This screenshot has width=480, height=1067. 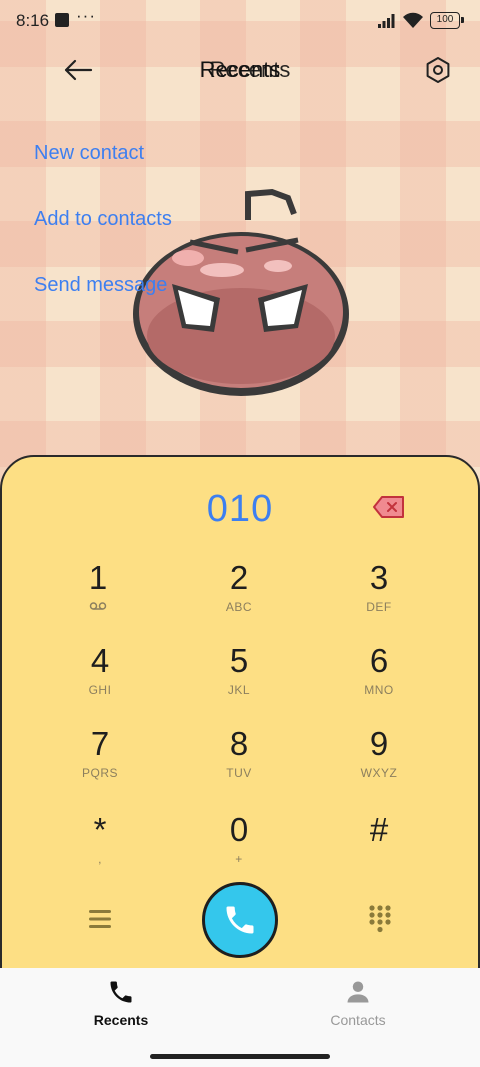 I want to click on key-digit: *, so click(x=100, y=829).